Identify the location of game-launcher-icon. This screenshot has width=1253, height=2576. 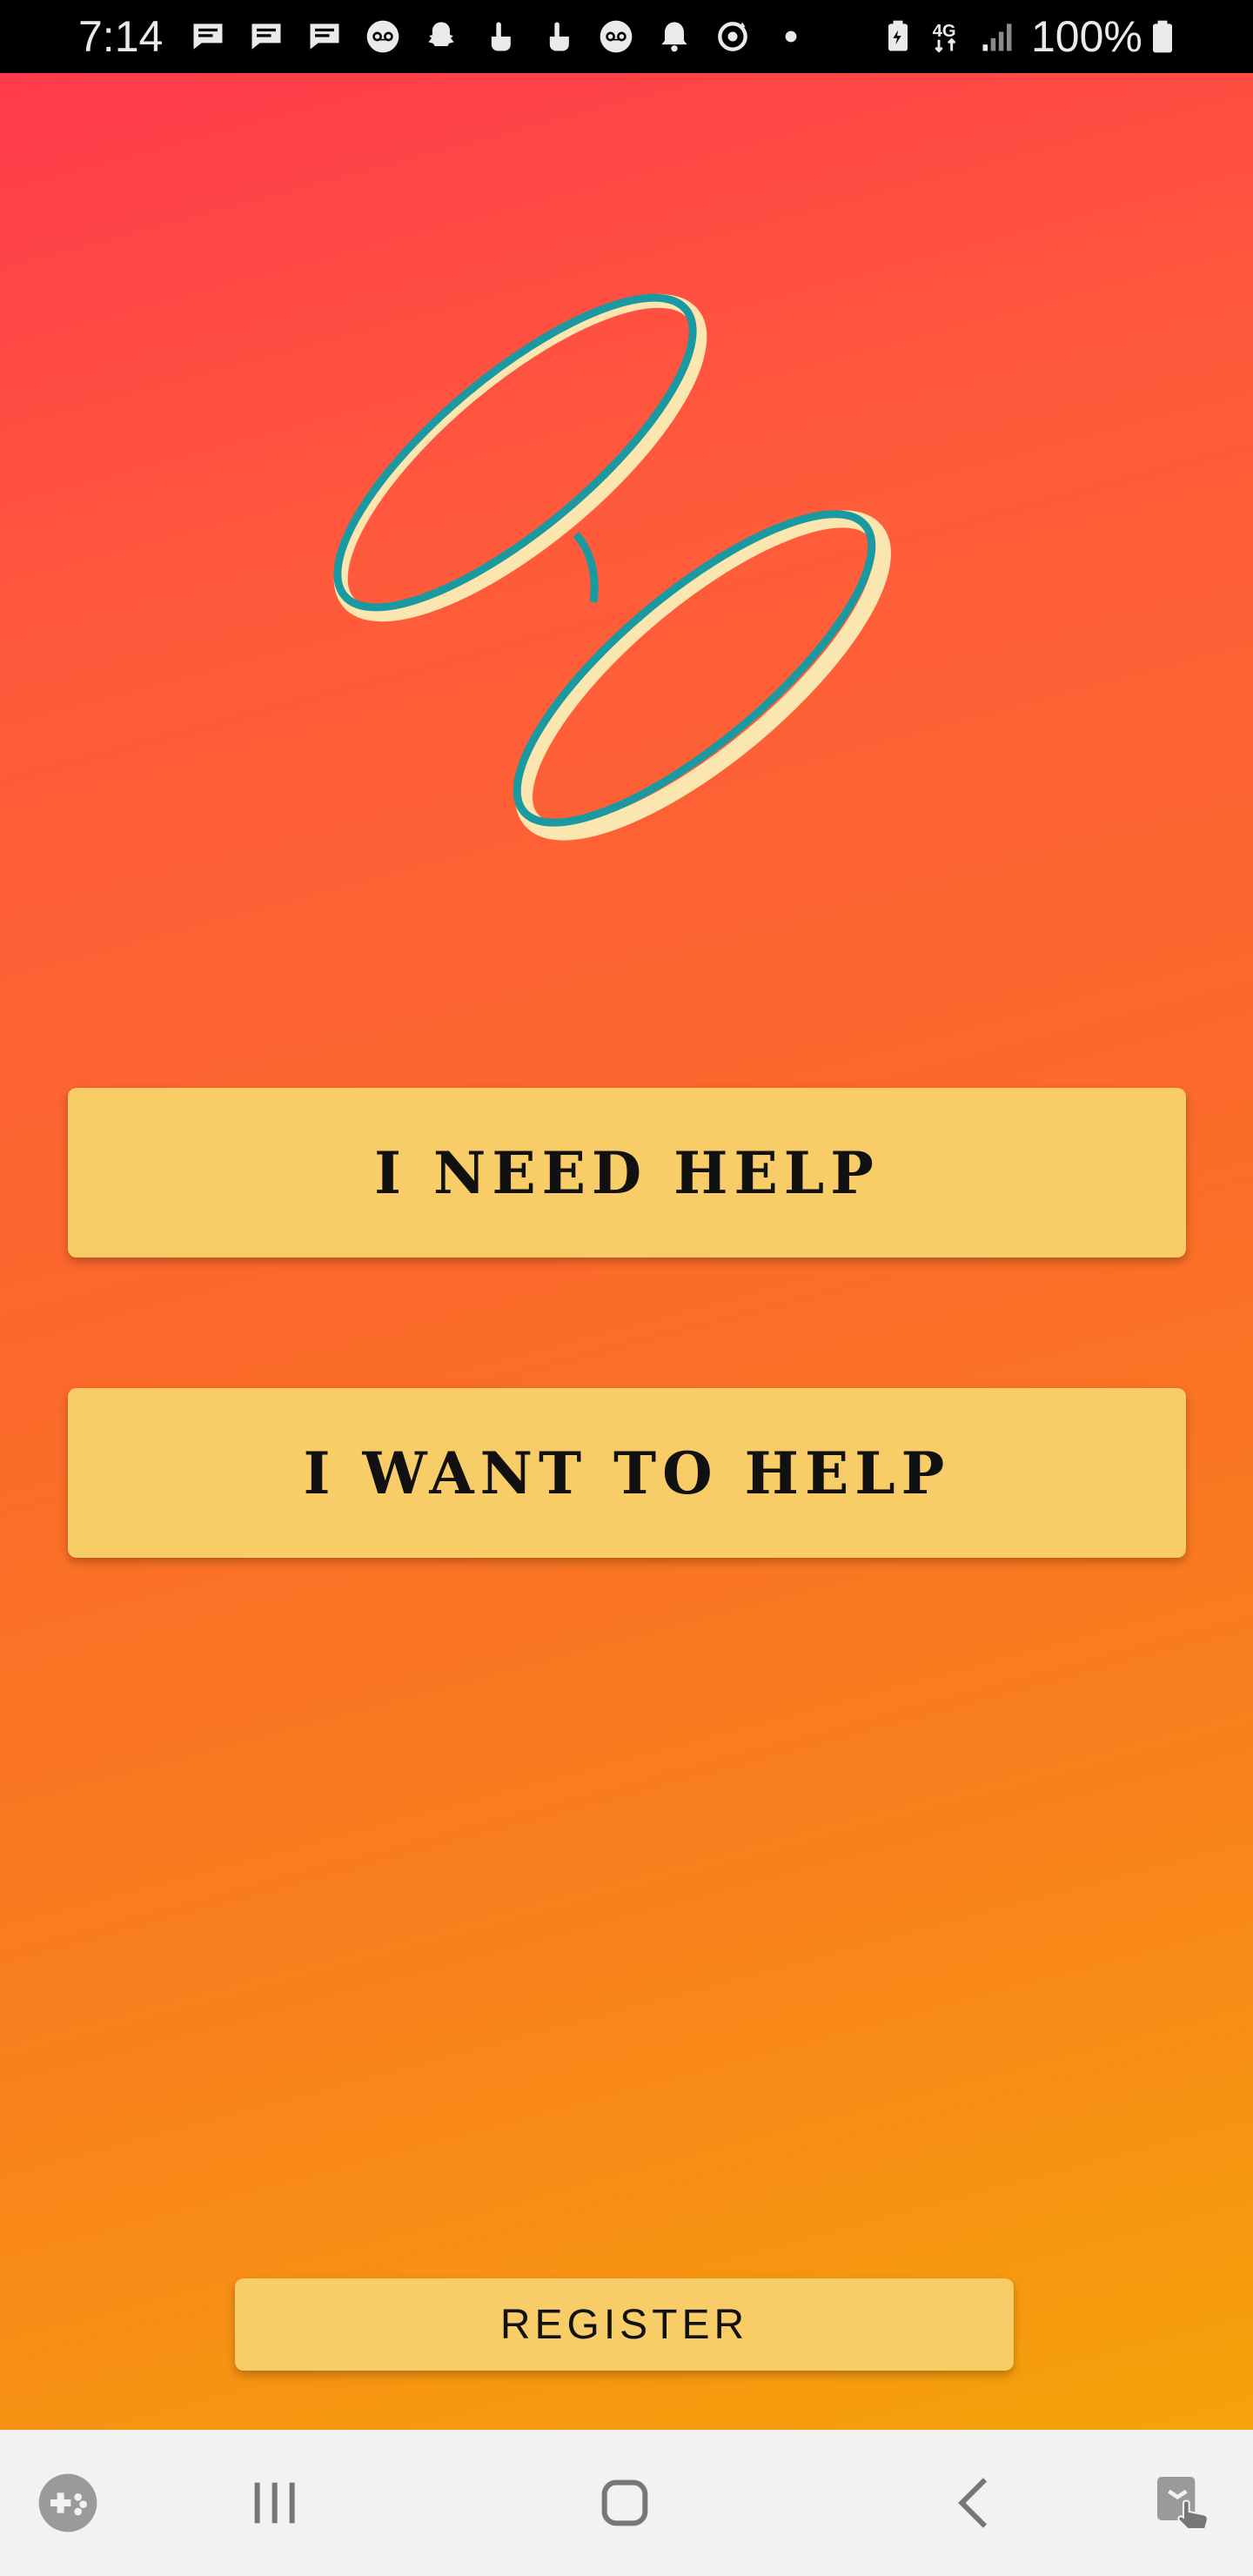
(67, 2502).